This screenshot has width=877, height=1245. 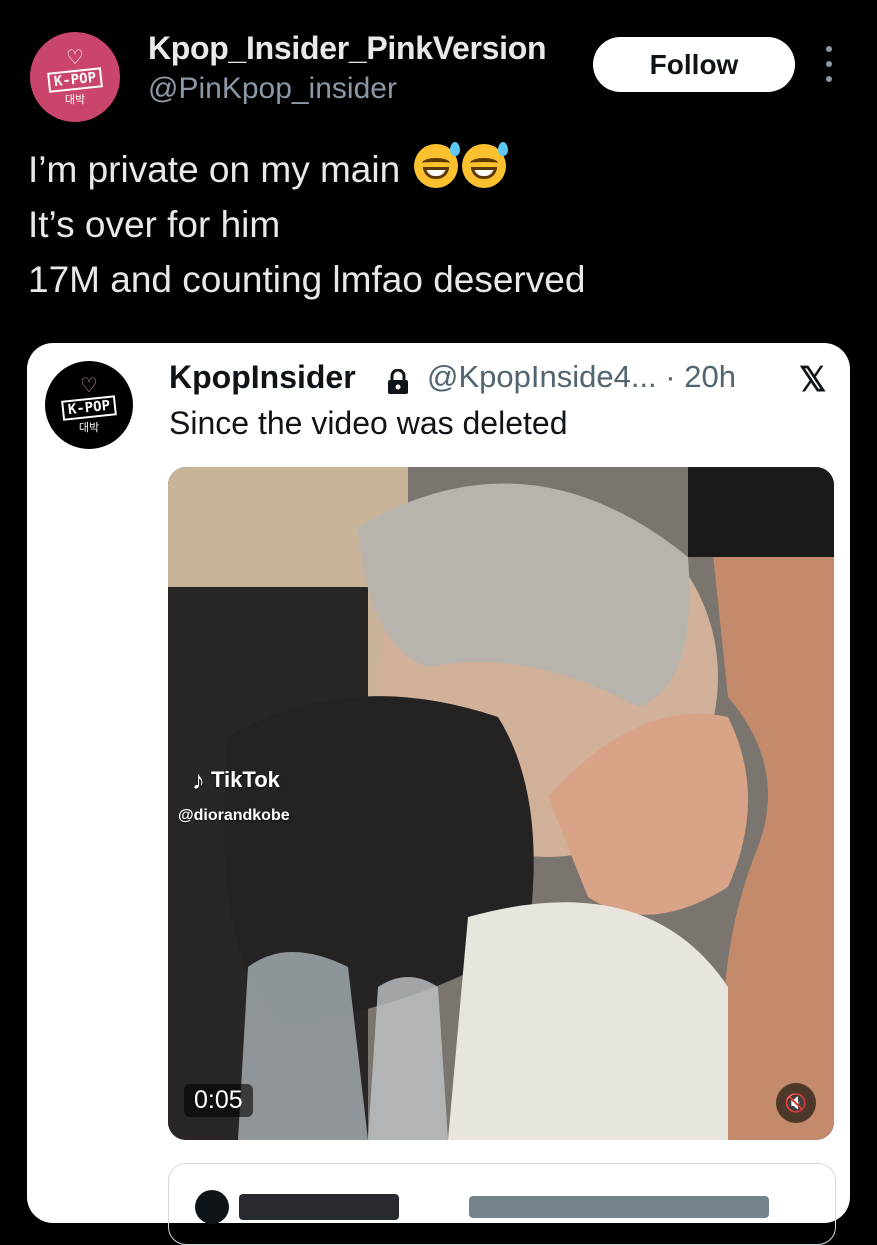 I want to click on author-handle: @PinKpop_insider, so click(x=272, y=89).